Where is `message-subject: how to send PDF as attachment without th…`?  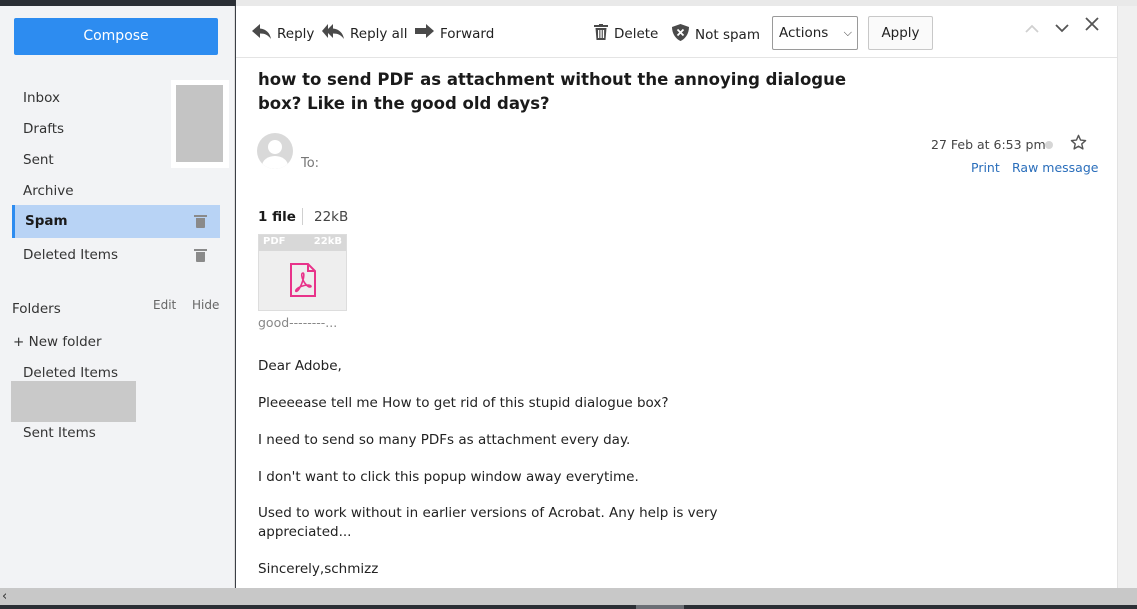
message-subject: how to send PDF as attachment without th… is located at coordinates (552, 91).